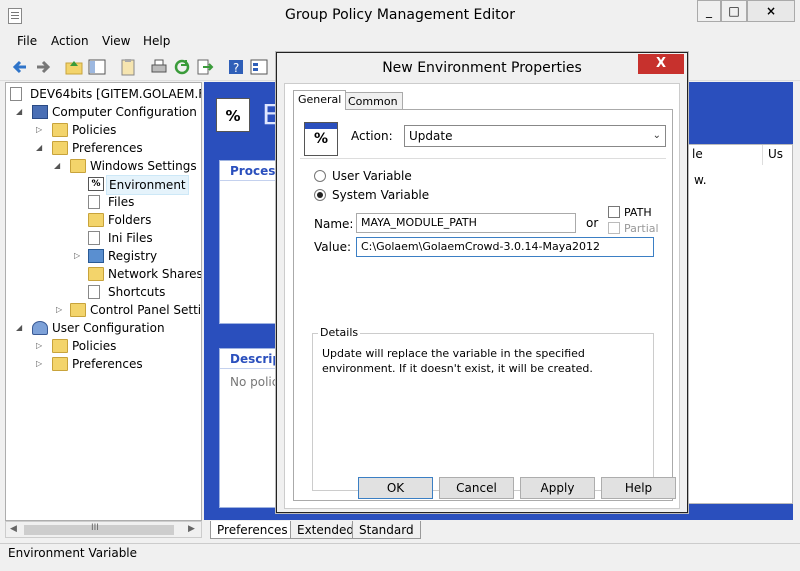 This screenshot has width=800, height=571. I want to click on or-label: or, so click(592, 223).